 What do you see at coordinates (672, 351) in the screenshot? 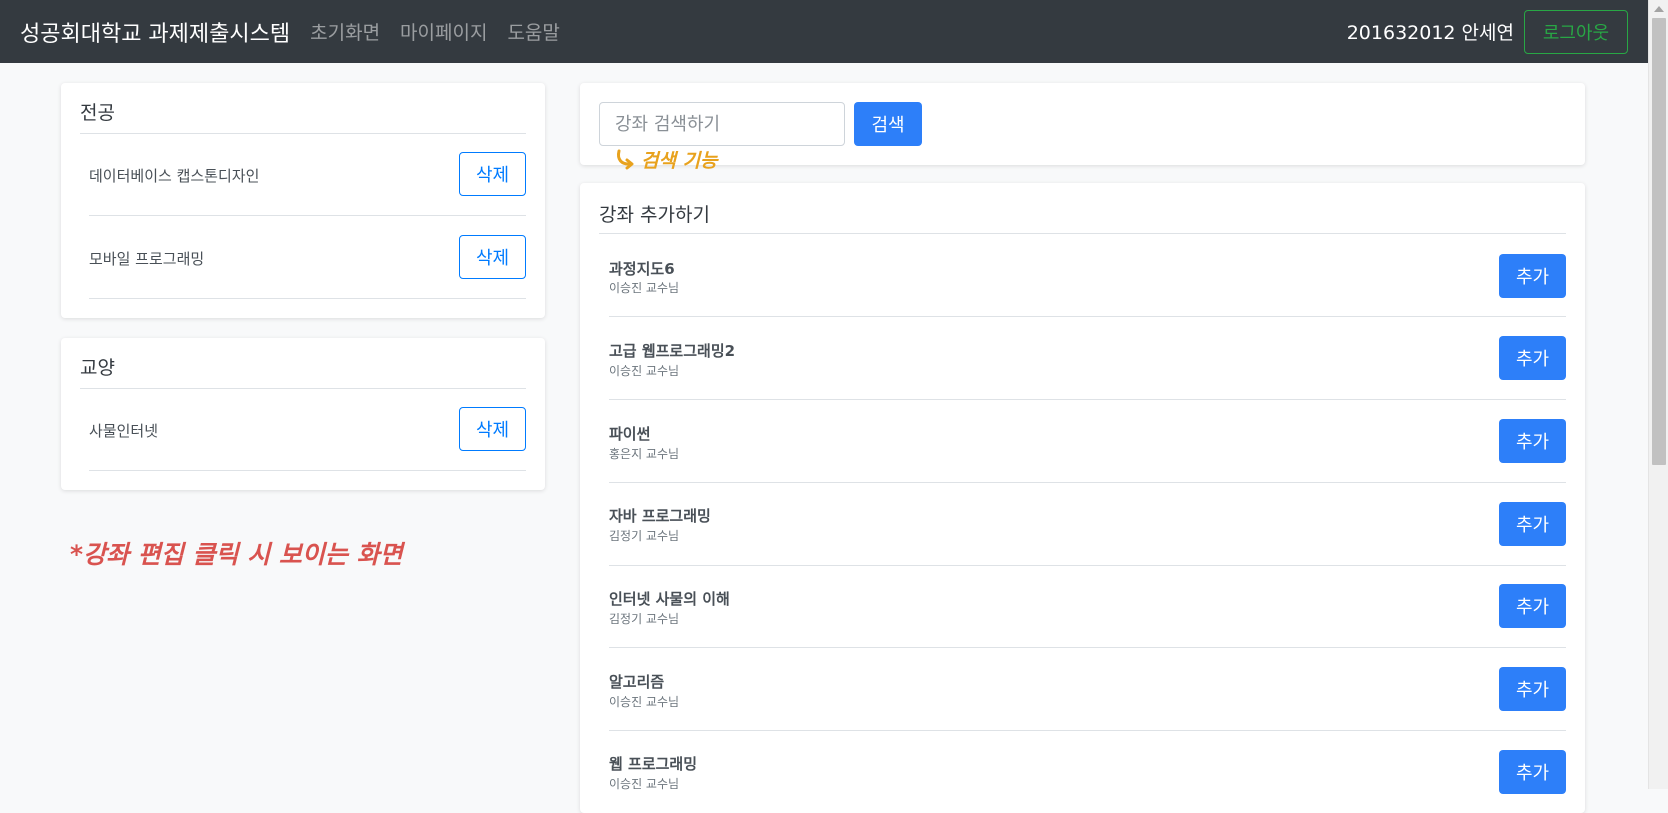
I see `course-name: 고급 웹프로그래밍2` at bounding box center [672, 351].